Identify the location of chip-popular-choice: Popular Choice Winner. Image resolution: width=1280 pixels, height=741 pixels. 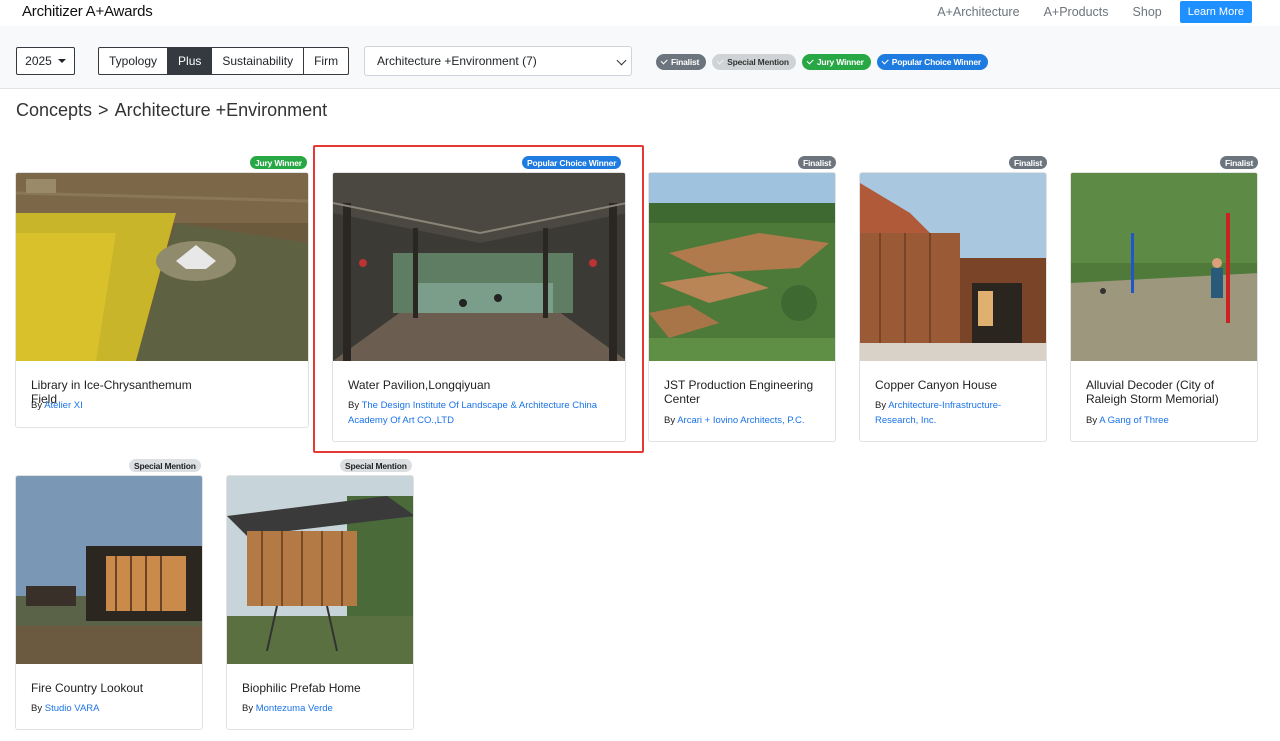
(932, 62).